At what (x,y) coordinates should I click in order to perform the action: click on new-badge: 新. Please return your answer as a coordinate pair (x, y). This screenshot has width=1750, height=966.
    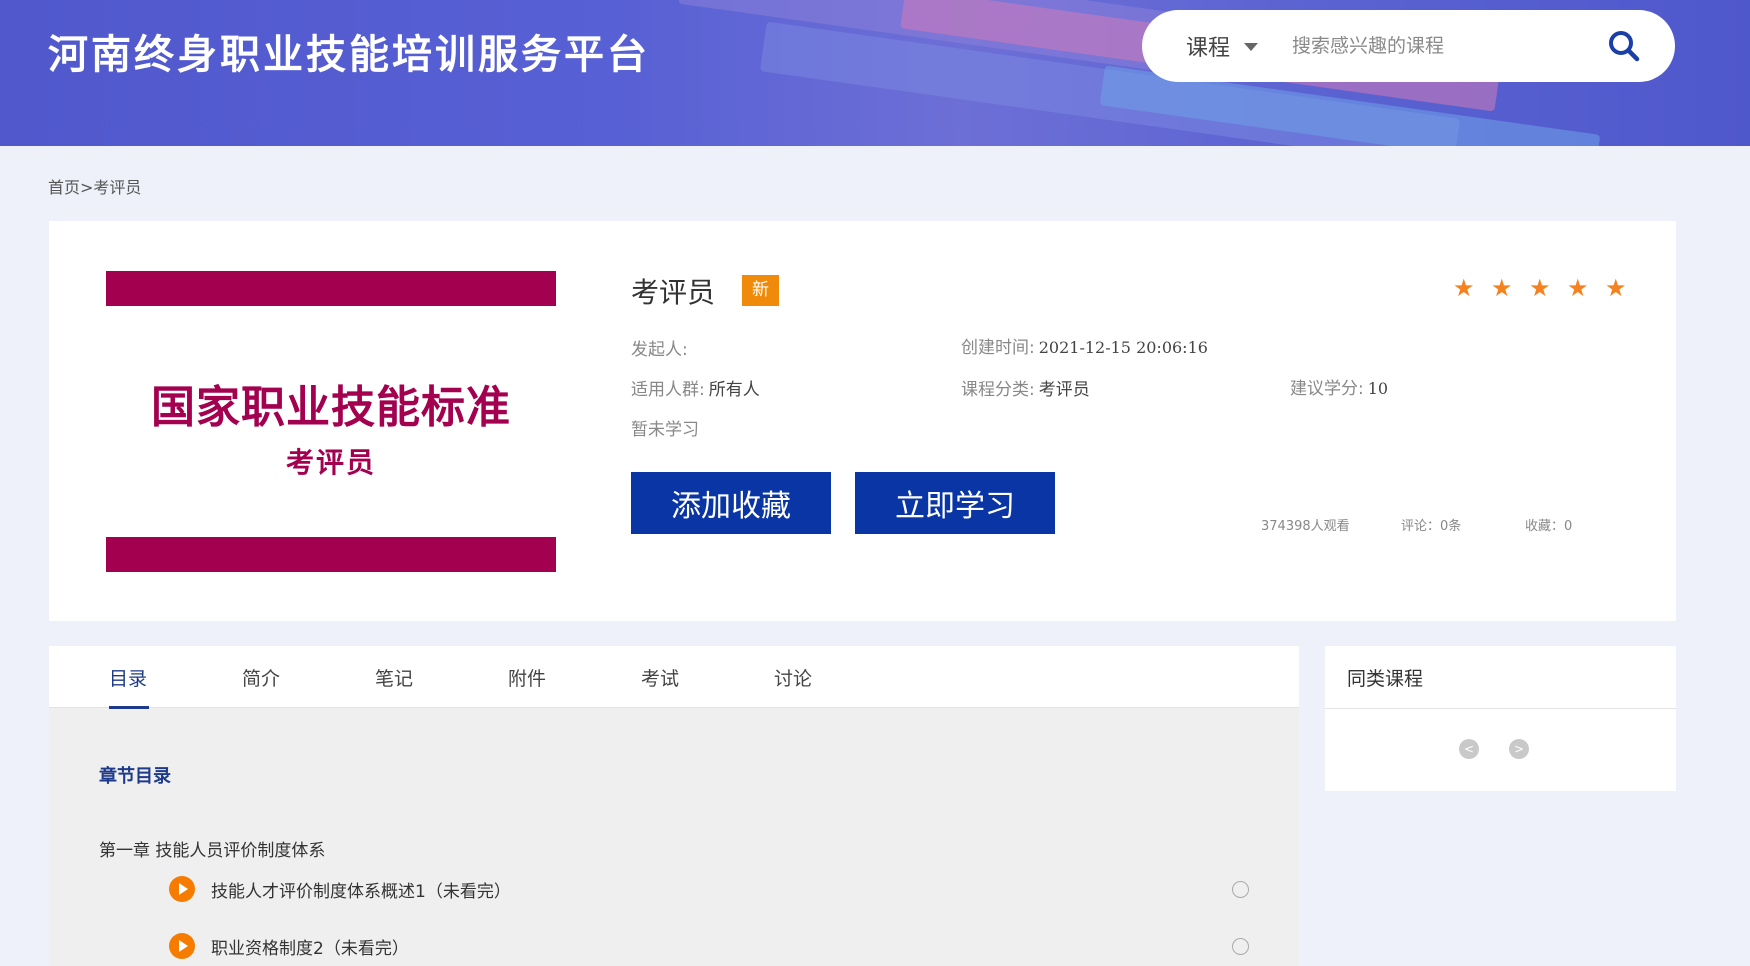
    Looking at the image, I should click on (760, 290).